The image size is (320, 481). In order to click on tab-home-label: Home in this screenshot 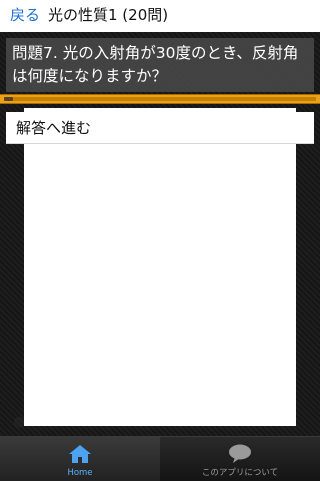, I will do `click(80, 473)`.